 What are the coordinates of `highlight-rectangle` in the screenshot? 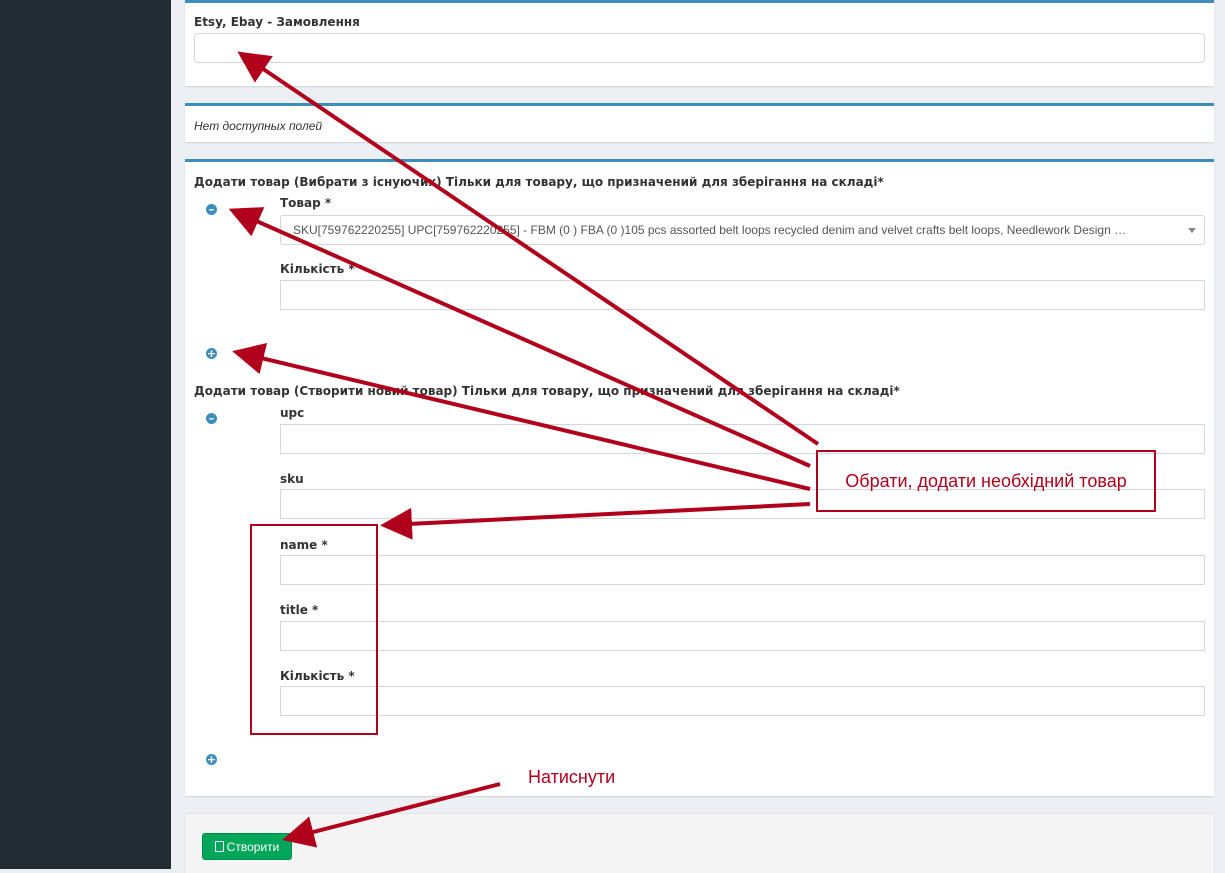 It's located at (314, 629).